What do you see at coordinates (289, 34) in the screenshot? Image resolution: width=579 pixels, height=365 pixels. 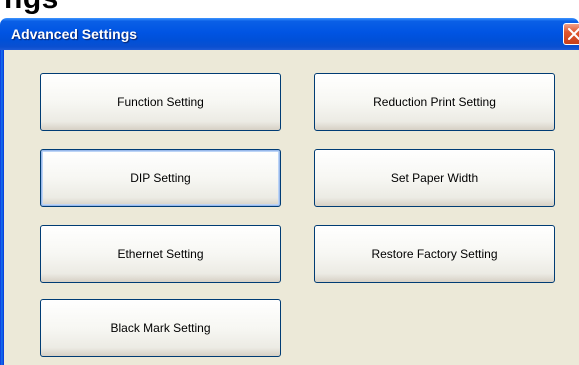 I see `title-bar: Advanced Settings` at bounding box center [289, 34].